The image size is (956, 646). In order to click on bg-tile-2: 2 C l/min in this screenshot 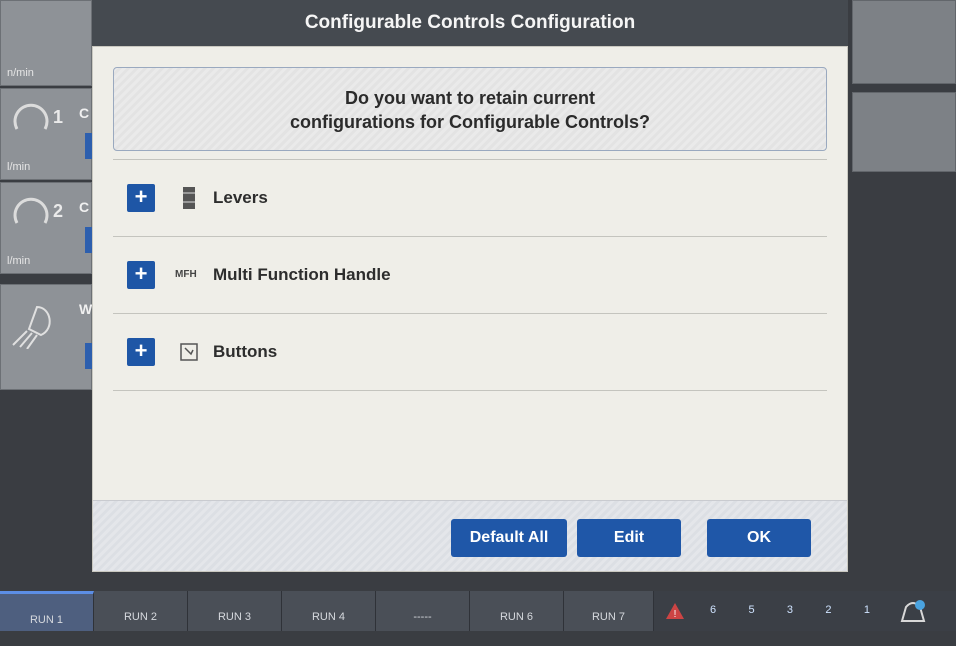, I will do `click(47, 228)`.